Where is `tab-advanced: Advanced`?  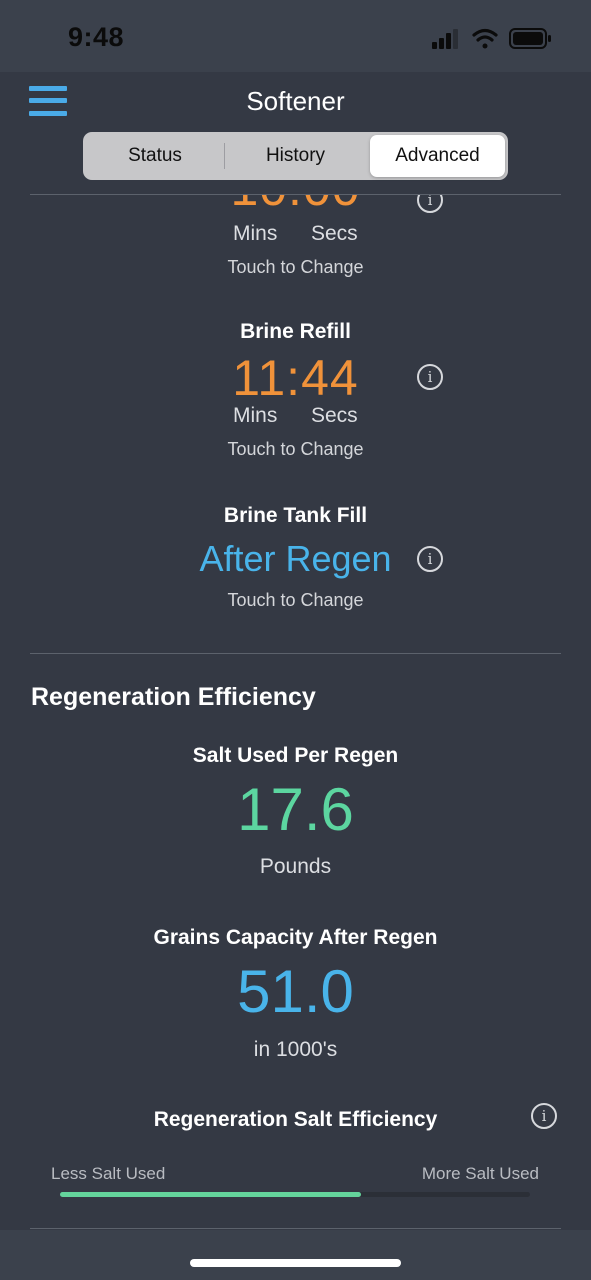 tab-advanced: Advanced is located at coordinates (437, 156).